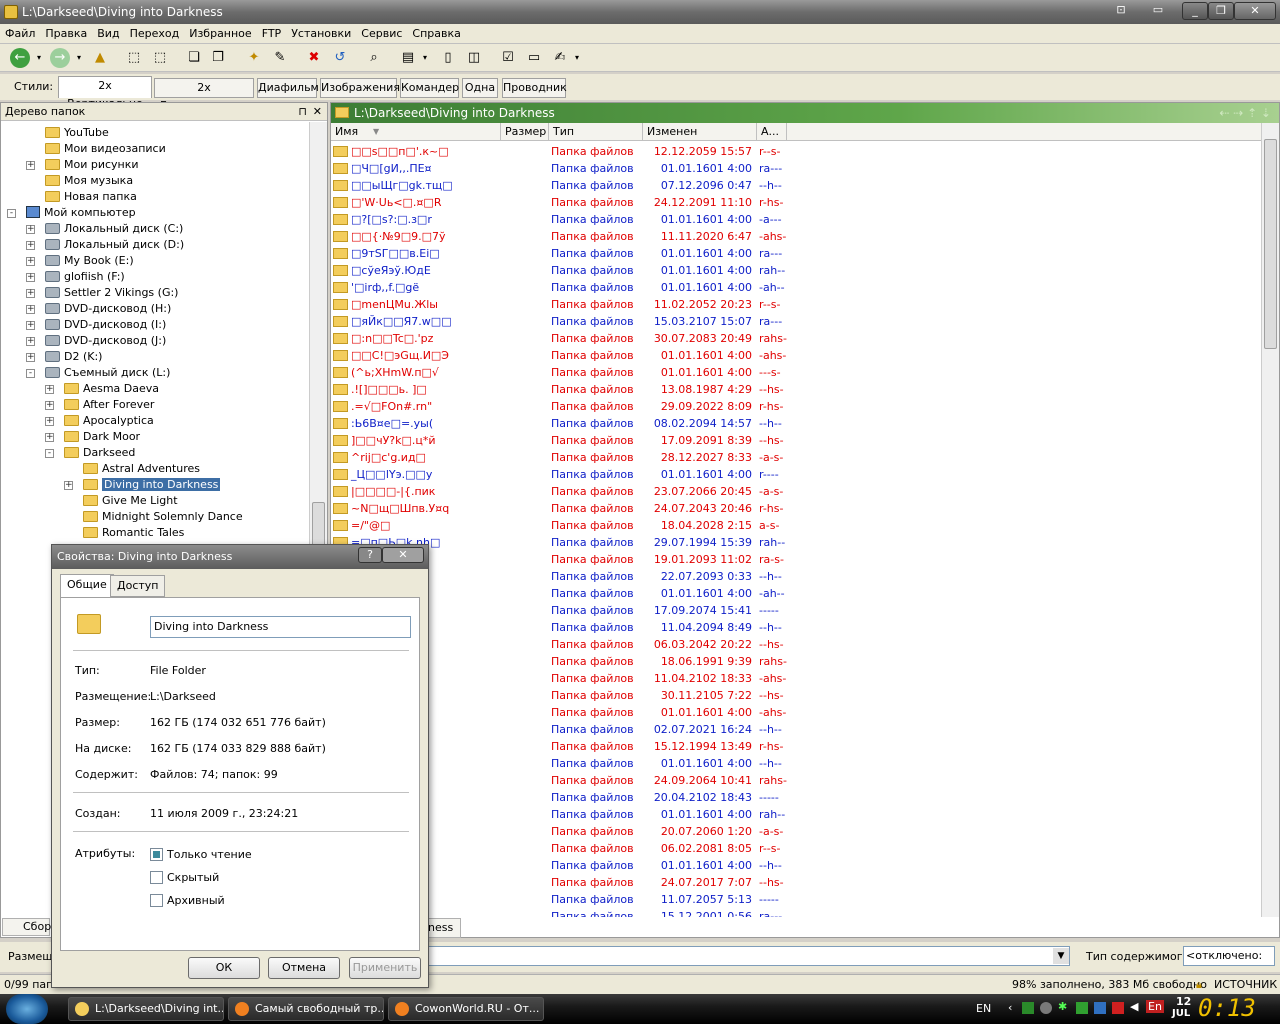 The image size is (1280, 1024). Describe the element at coordinates (155, 34) in the screenshot. I see `menu-item: Переход` at that location.